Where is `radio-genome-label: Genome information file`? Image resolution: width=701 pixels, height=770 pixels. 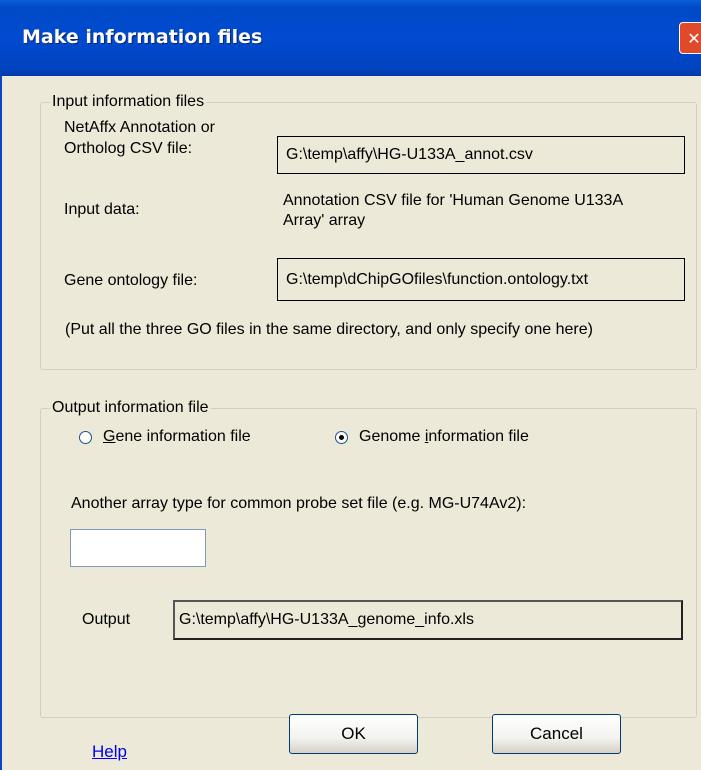 radio-genome-label: Genome information file is located at coordinates (444, 437).